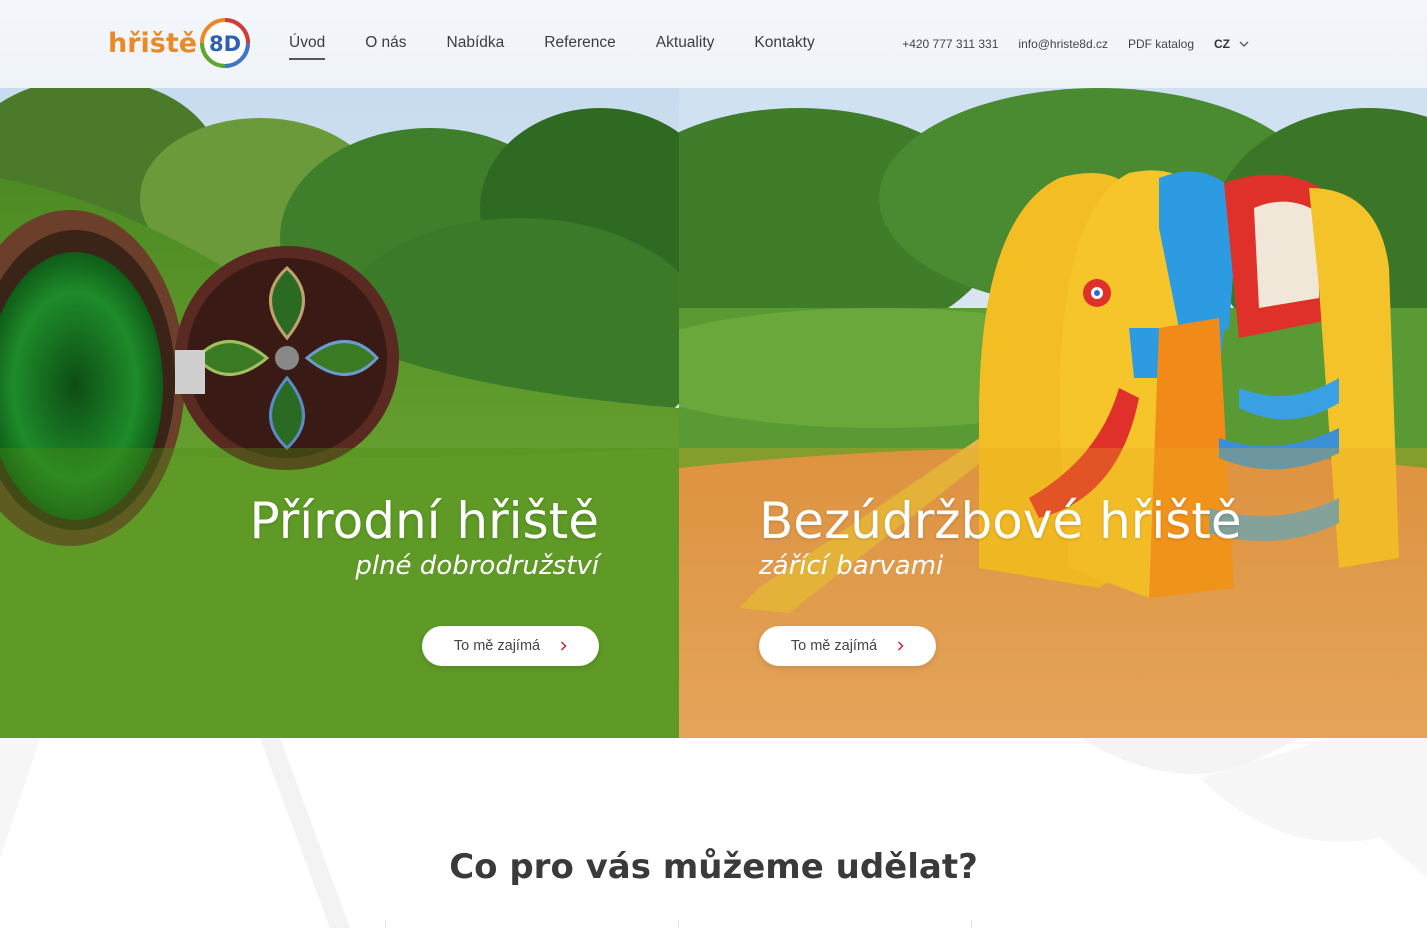 This screenshot has width=1427, height=928. What do you see at coordinates (713, 867) in the screenshot?
I see `section-title: Co pro vás můžeme udělat?` at bounding box center [713, 867].